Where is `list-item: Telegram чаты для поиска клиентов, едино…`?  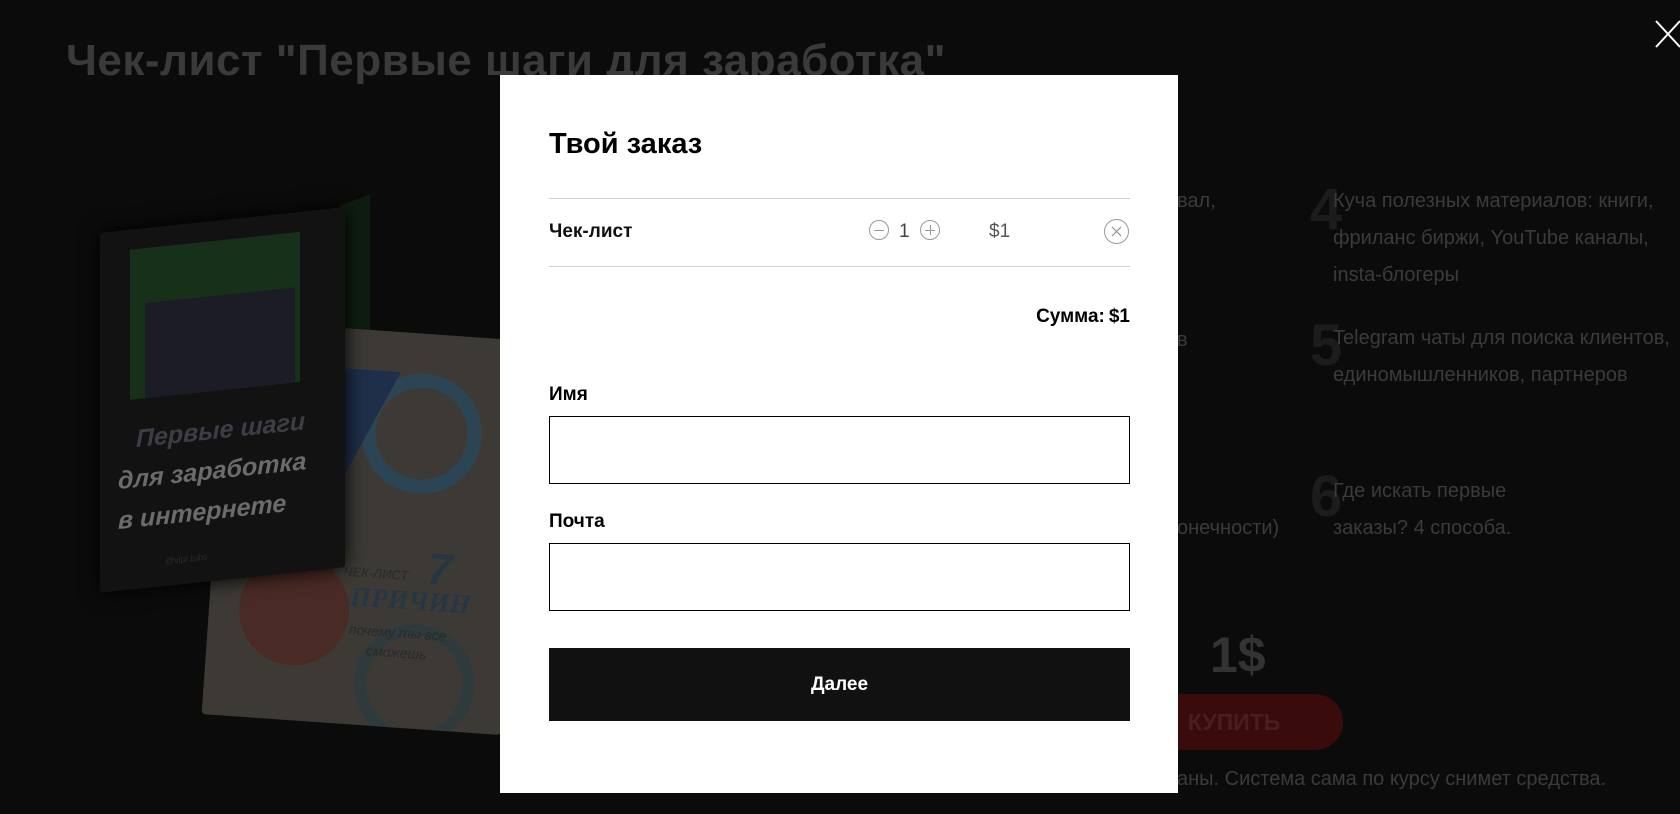 list-item: Telegram чаты для поиска клиентов, едино… is located at coordinates (1501, 356).